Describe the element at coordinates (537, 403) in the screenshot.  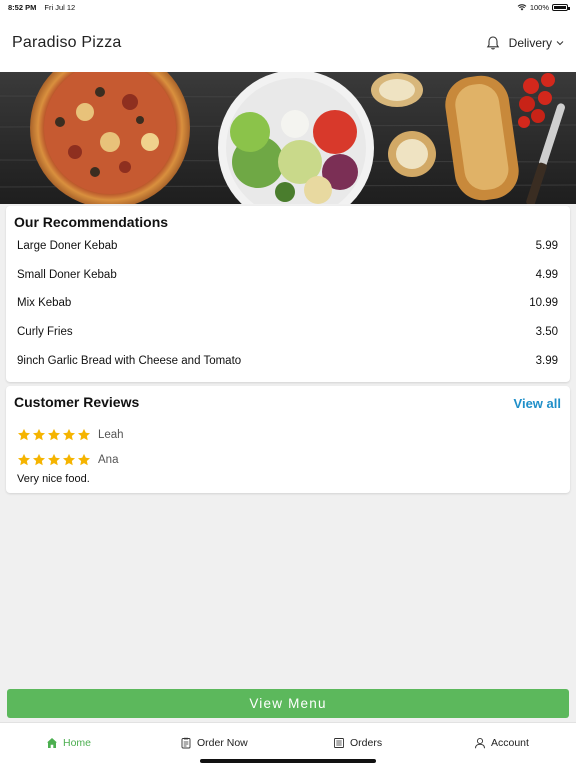
I see `view-all-link: View all` at that location.